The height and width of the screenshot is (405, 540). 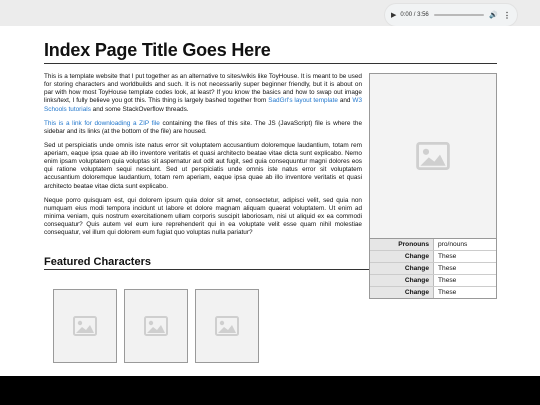 I want to click on audio-time: 0:00 / 3:56, so click(x=414, y=15).